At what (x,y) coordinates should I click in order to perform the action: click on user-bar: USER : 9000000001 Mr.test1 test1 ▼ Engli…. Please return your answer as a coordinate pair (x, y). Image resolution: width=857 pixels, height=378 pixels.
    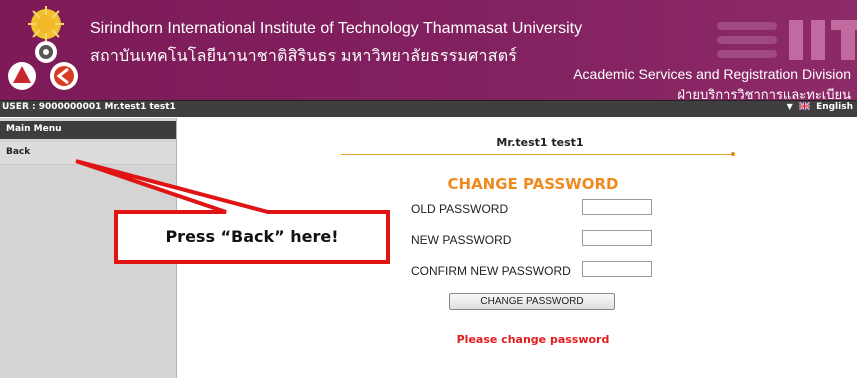
    Looking at the image, I should click on (428, 108).